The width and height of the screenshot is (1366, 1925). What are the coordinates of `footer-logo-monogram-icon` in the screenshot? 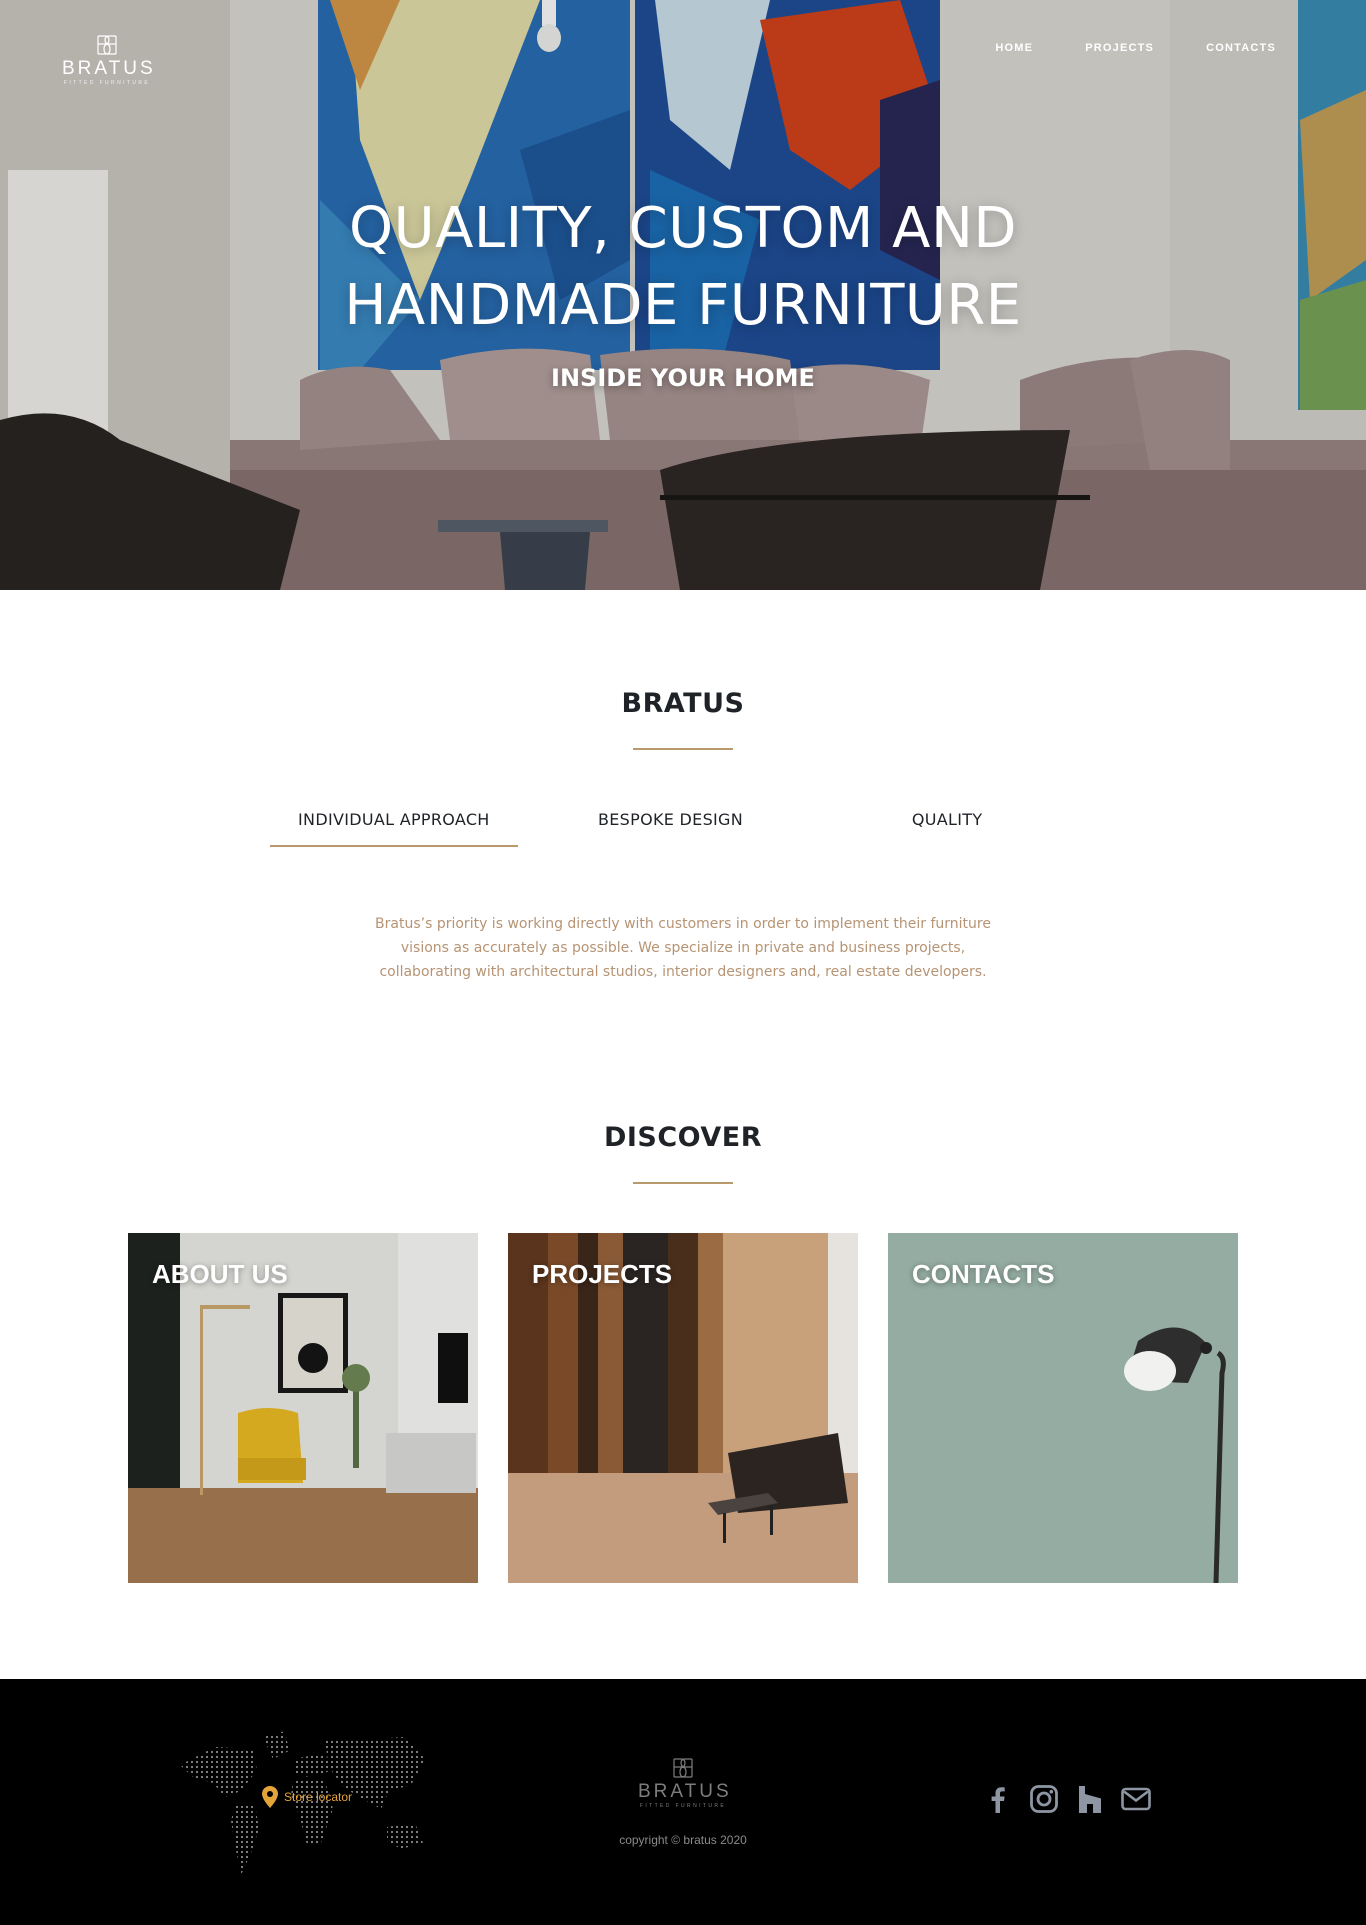 It's located at (683, 1768).